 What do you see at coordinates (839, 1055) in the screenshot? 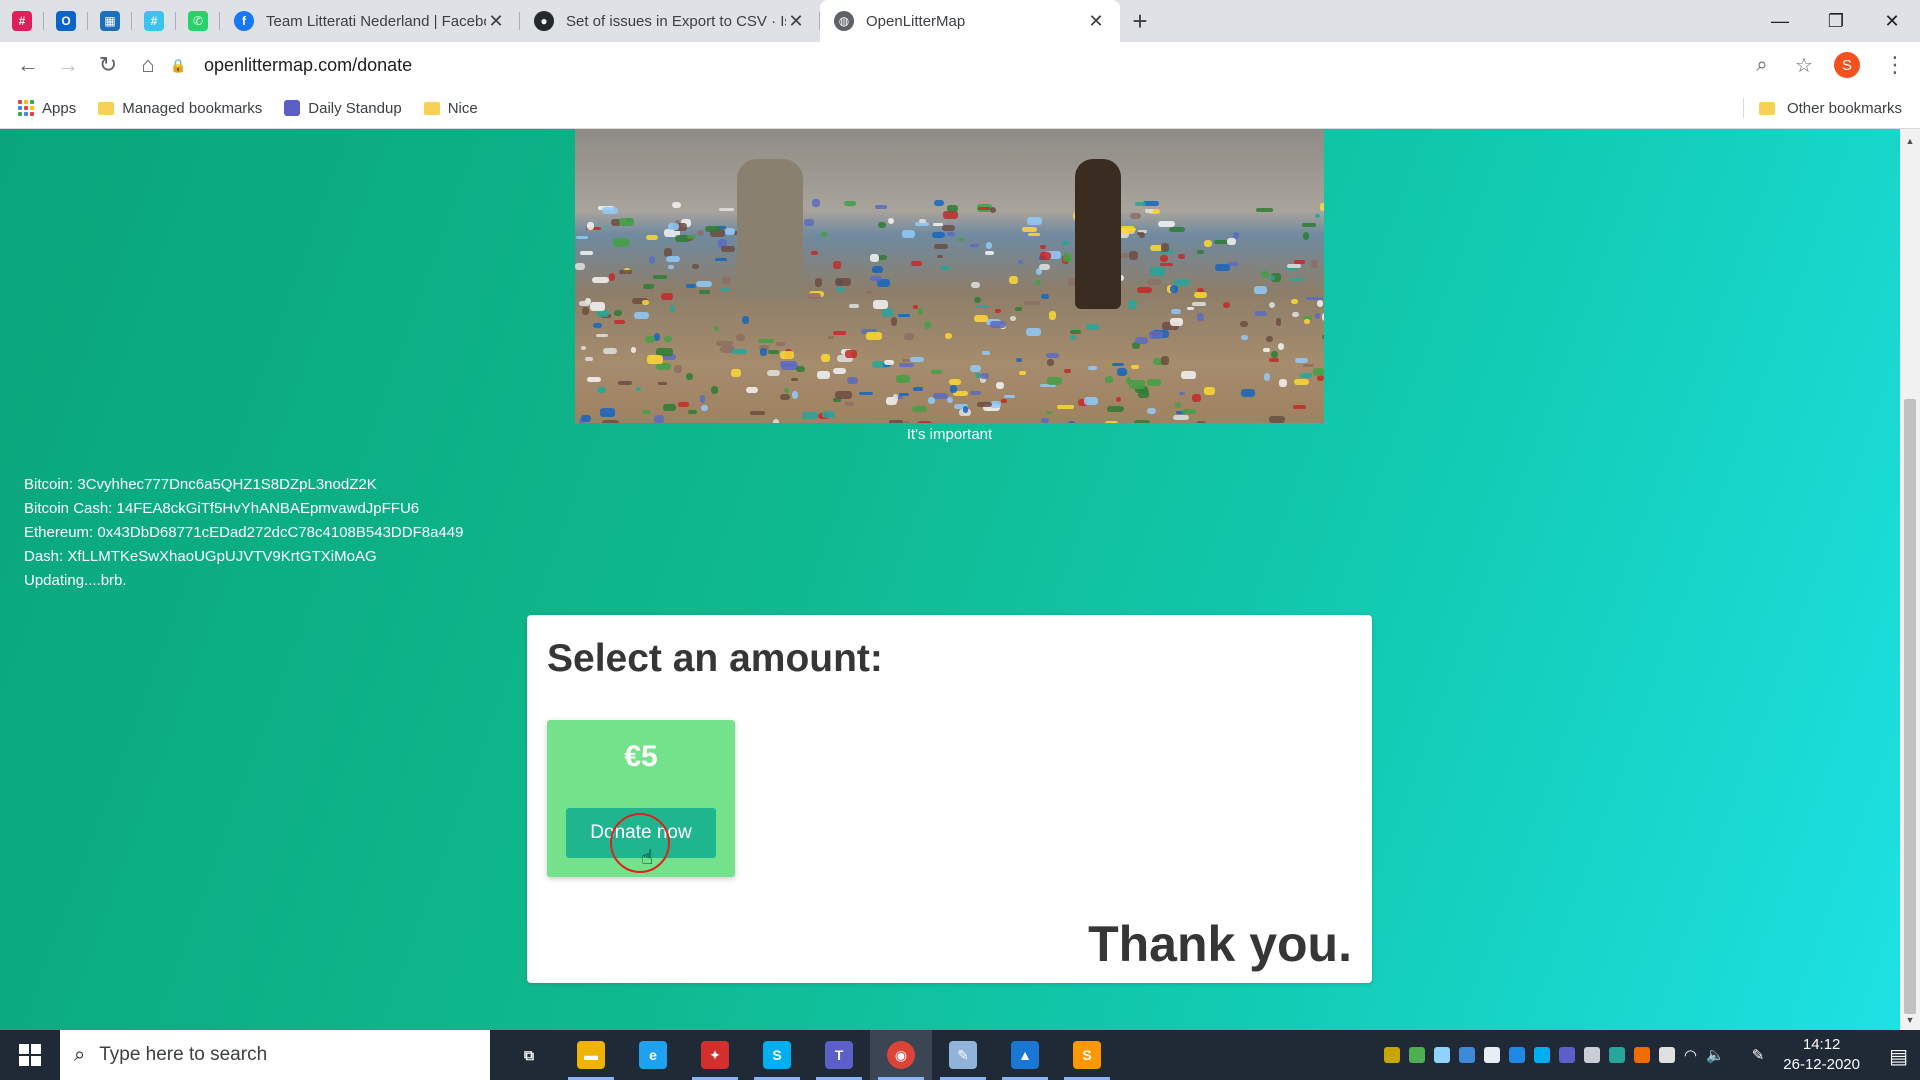
I see `taskbar-app: T` at bounding box center [839, 1055].